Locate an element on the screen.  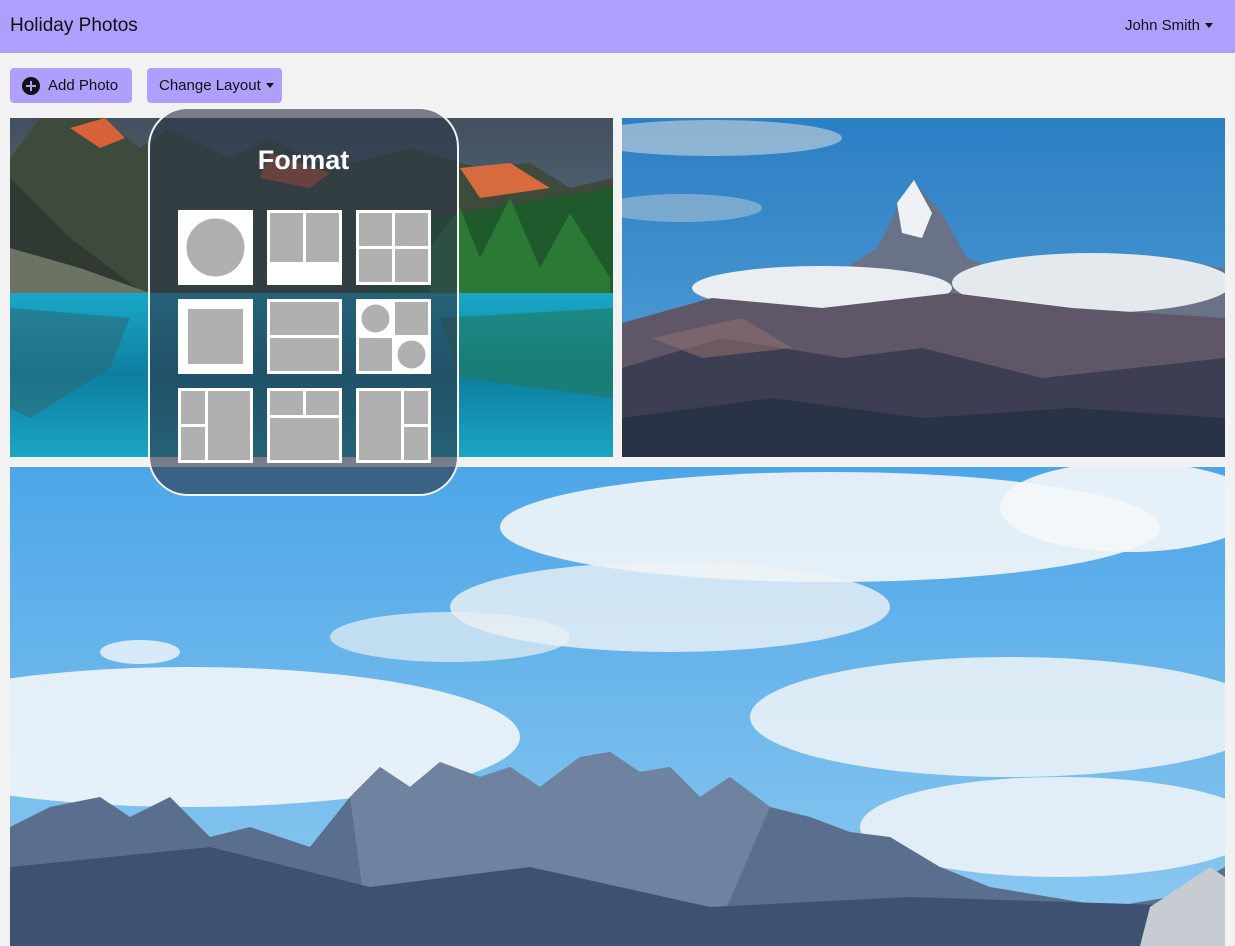
format-title: Format is located at coordinates (303, 160).